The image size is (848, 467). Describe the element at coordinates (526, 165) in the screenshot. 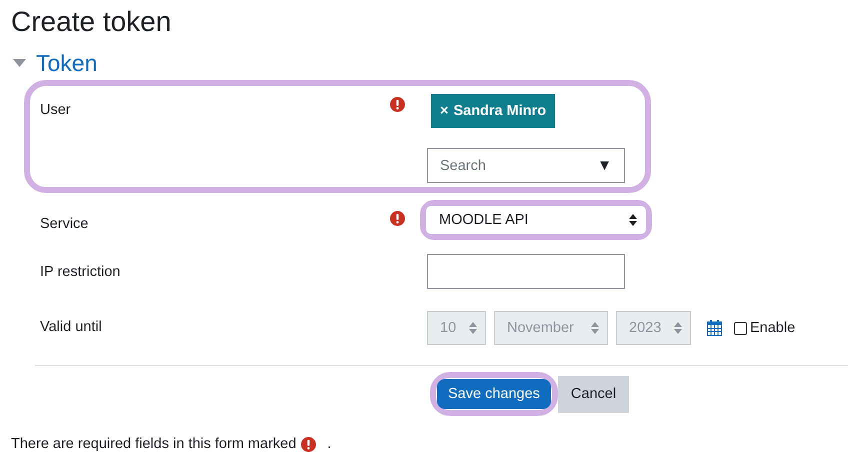

I see `search-field: Search ▼` at that location.